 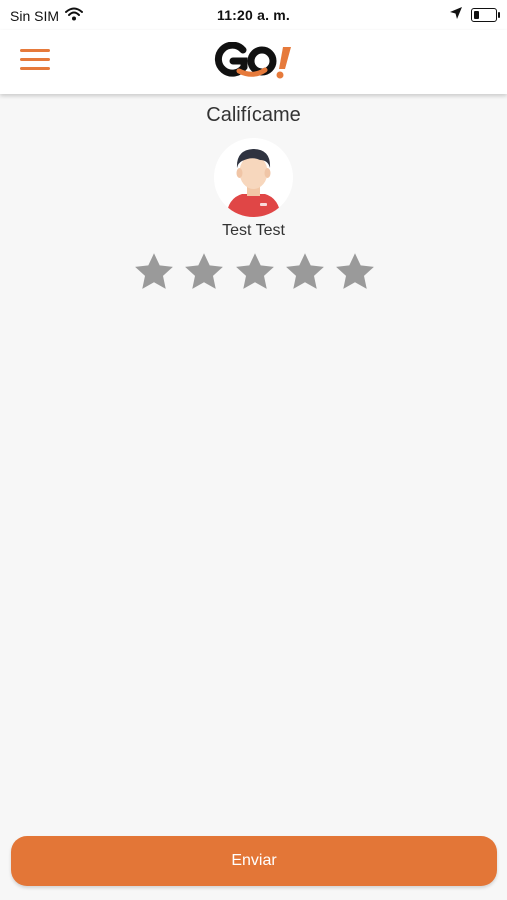 I want to click on status-time: 11:20 a. m., so click(x=253, y=15).